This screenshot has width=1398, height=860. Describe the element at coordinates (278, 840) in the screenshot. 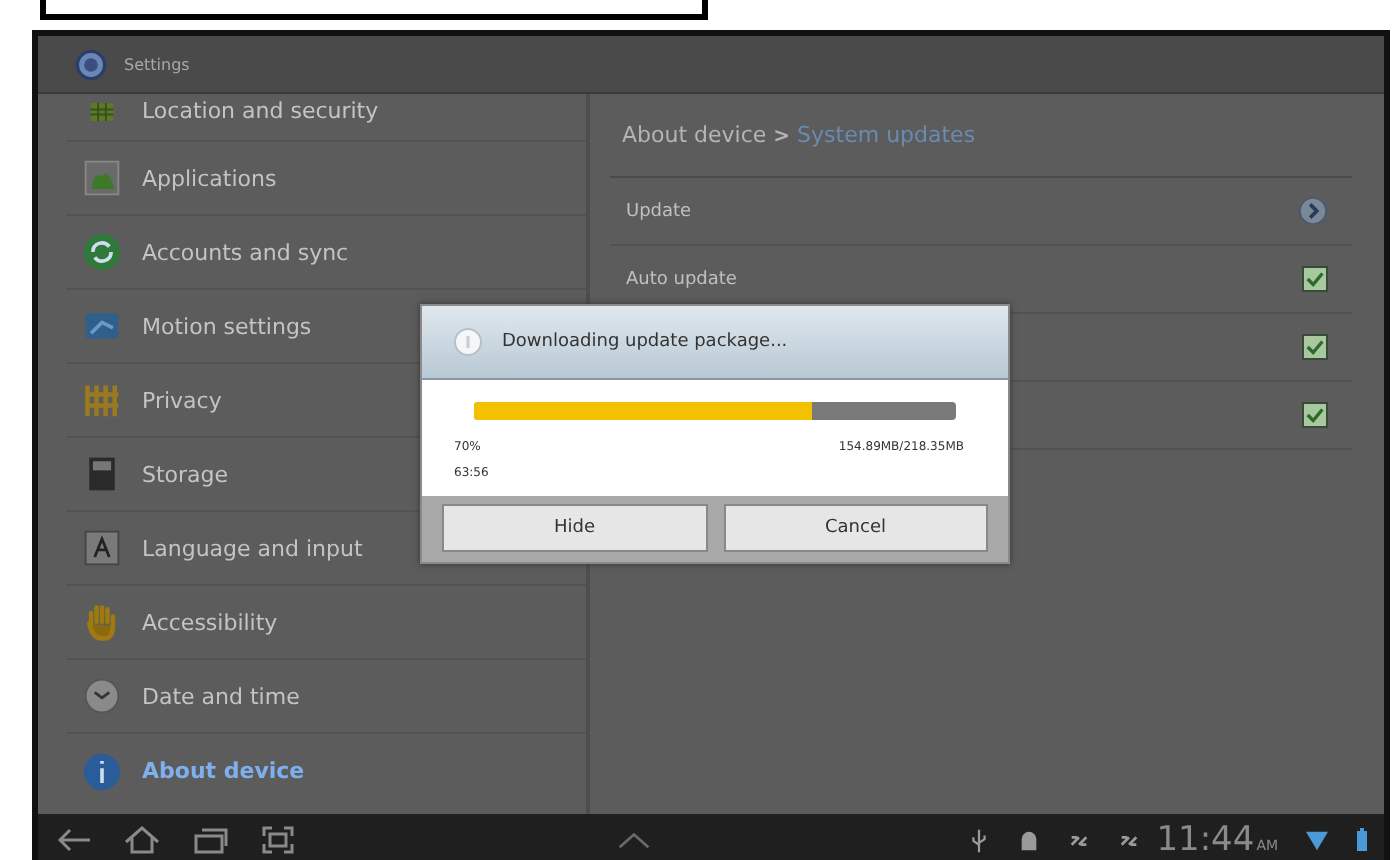

I see `screenshot-icon` at that location.